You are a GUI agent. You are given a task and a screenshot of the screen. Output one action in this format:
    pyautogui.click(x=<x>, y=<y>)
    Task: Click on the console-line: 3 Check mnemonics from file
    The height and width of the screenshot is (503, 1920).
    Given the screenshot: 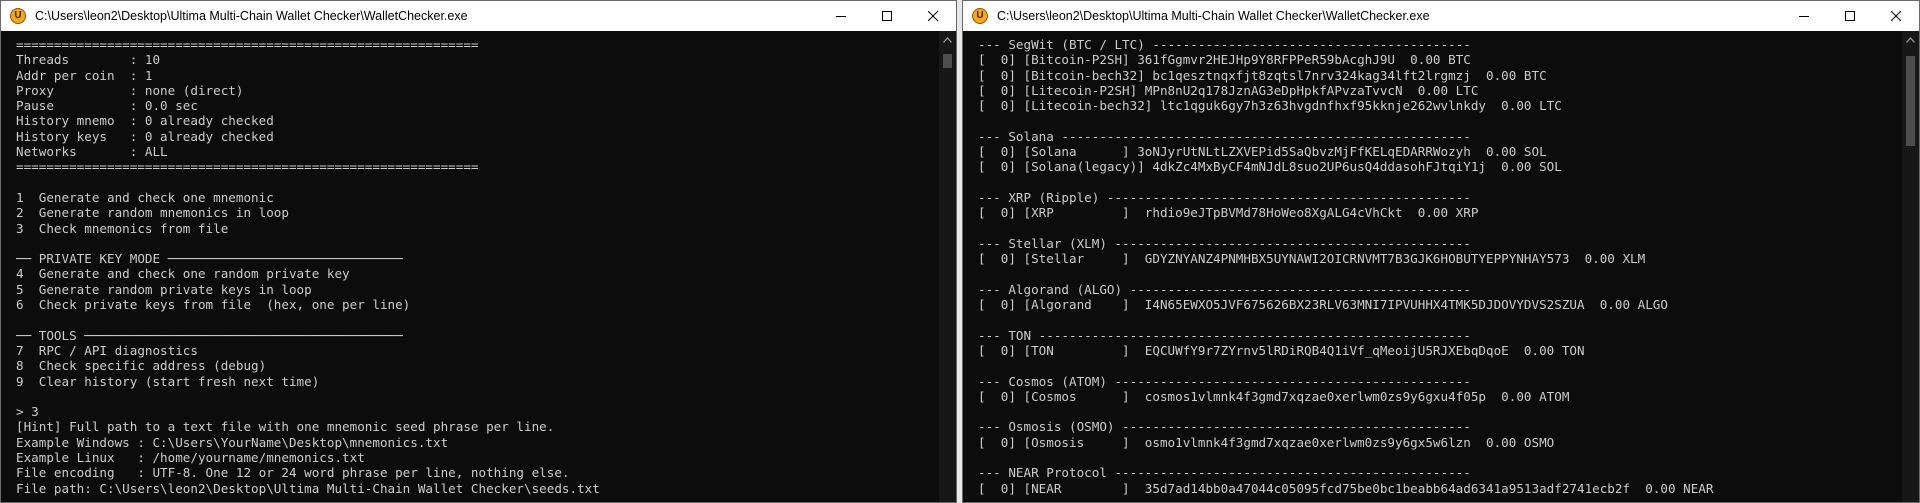 What is the action you would take?
    pyautogui.click(x=122, y=228)
    